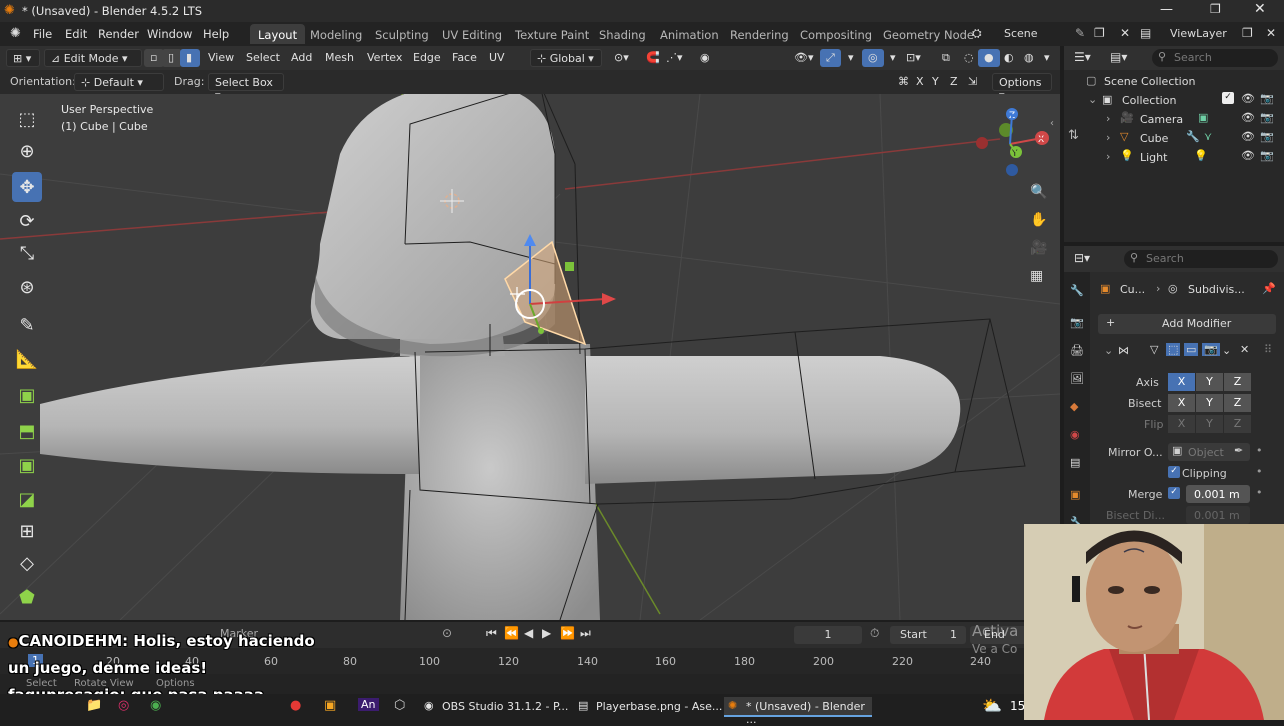 The image size is (1284, 726). What do you see at coordinates (1174, 81) in the screenshot?
I see `outliner-row-scene-collection: ▢ Scene Collection` at bounding box center [1174, 81].